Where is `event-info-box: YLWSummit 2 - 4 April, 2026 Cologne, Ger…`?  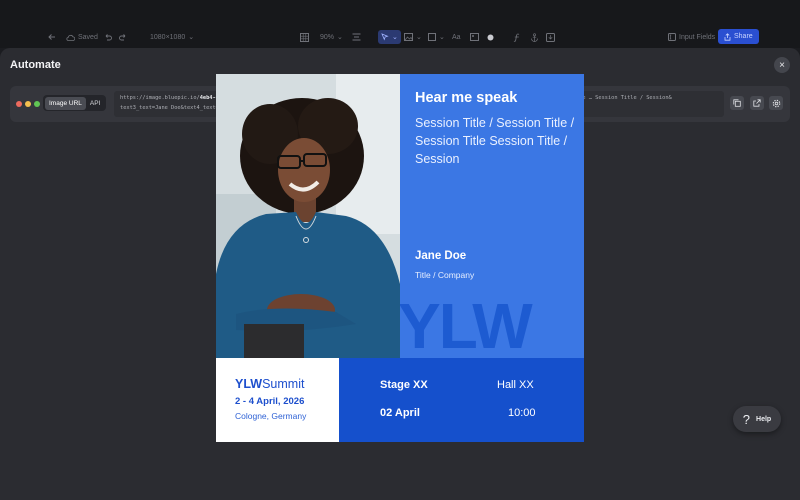
event-info-box: YLWSummit 2 - 4 April, 2026 Cologne, Ger… is located at coordinates (277, 400).